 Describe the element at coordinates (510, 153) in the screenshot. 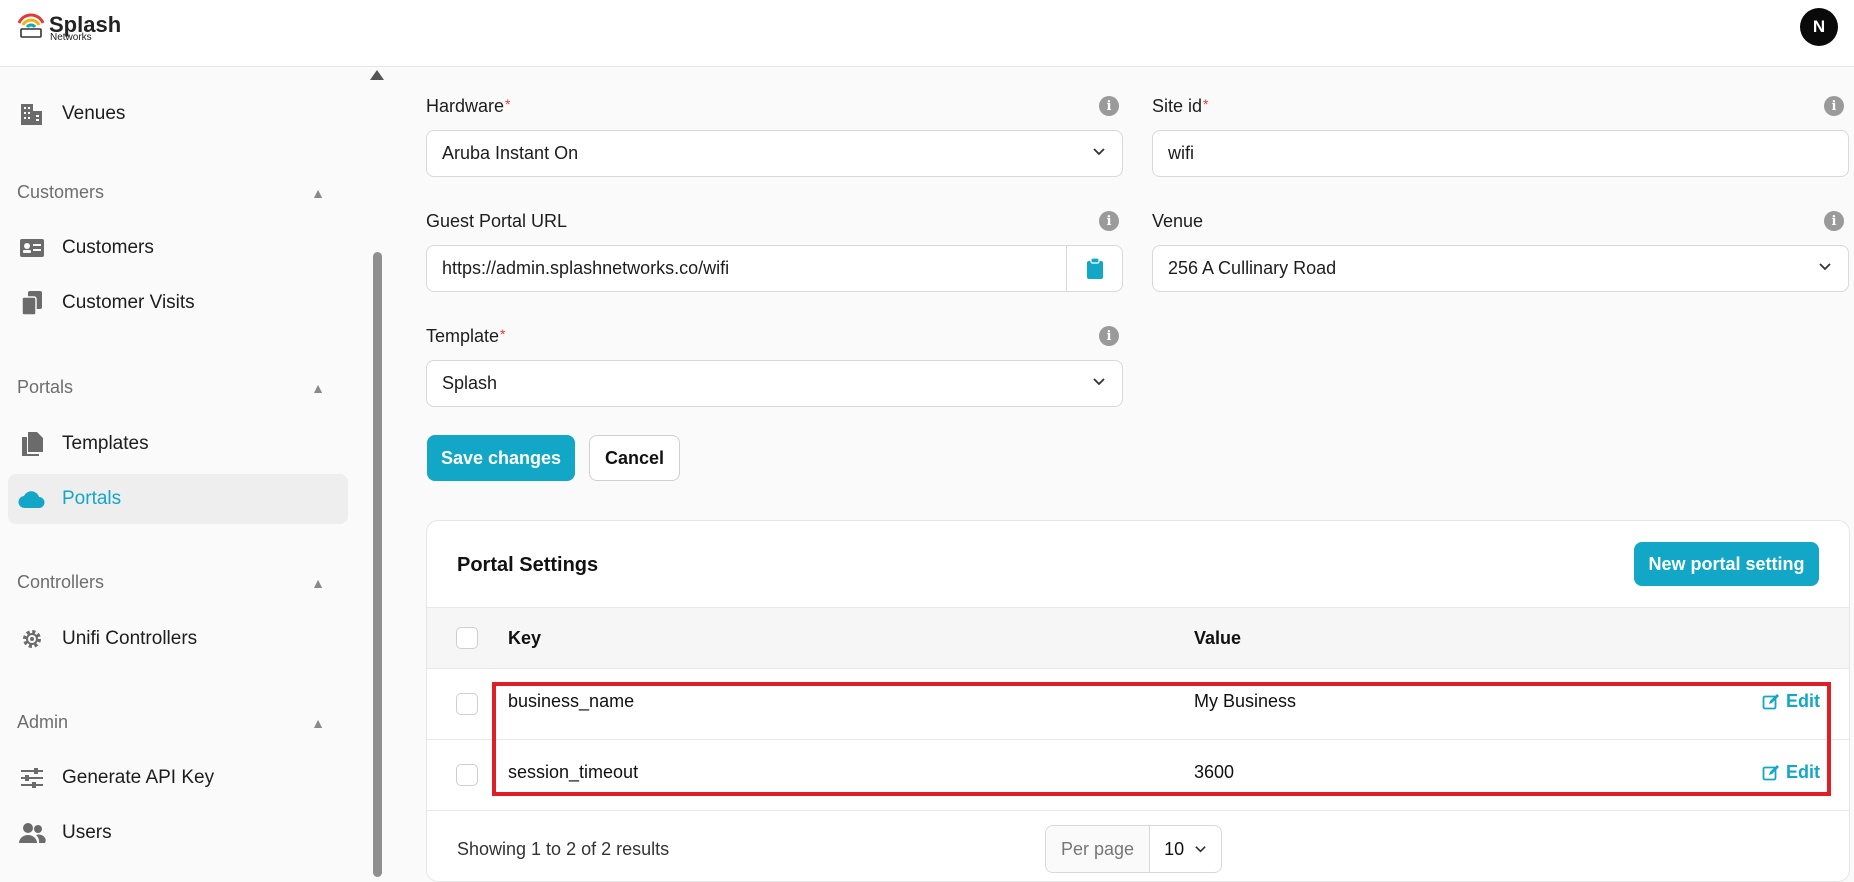

I see `hardware-value: Aruba Instant On` at that location.